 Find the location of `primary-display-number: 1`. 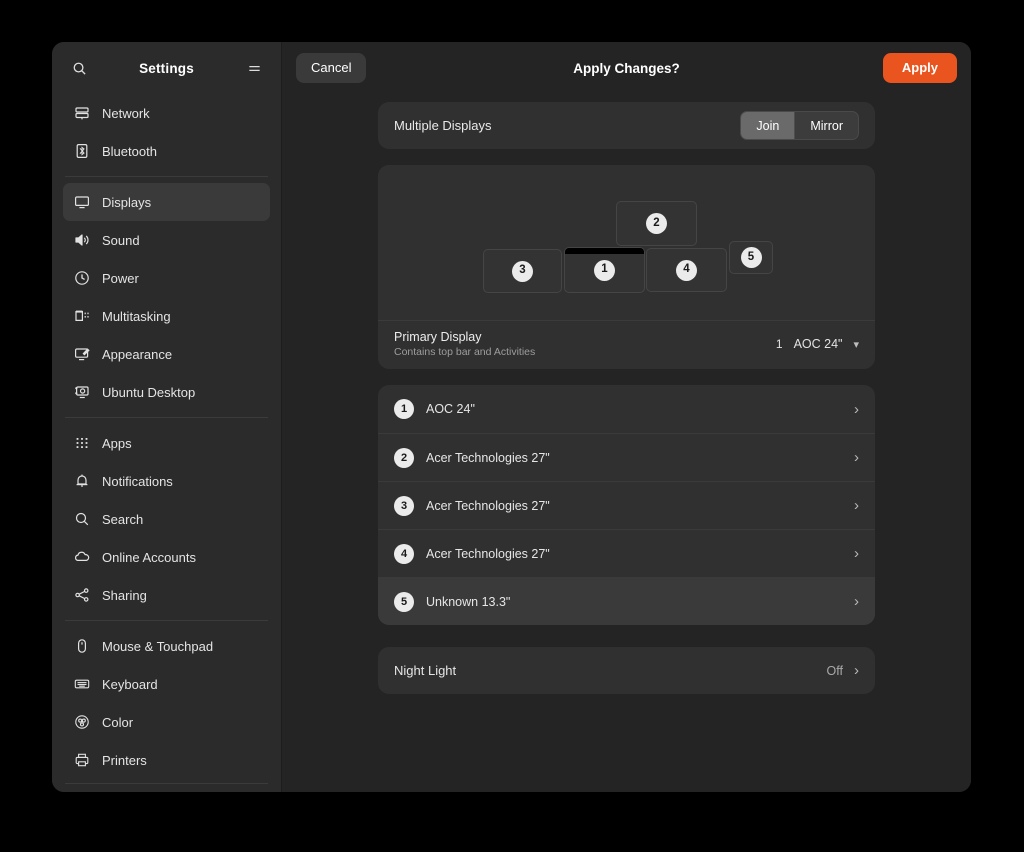

primary-display-number: 1 is located at coordinates (779, 344).